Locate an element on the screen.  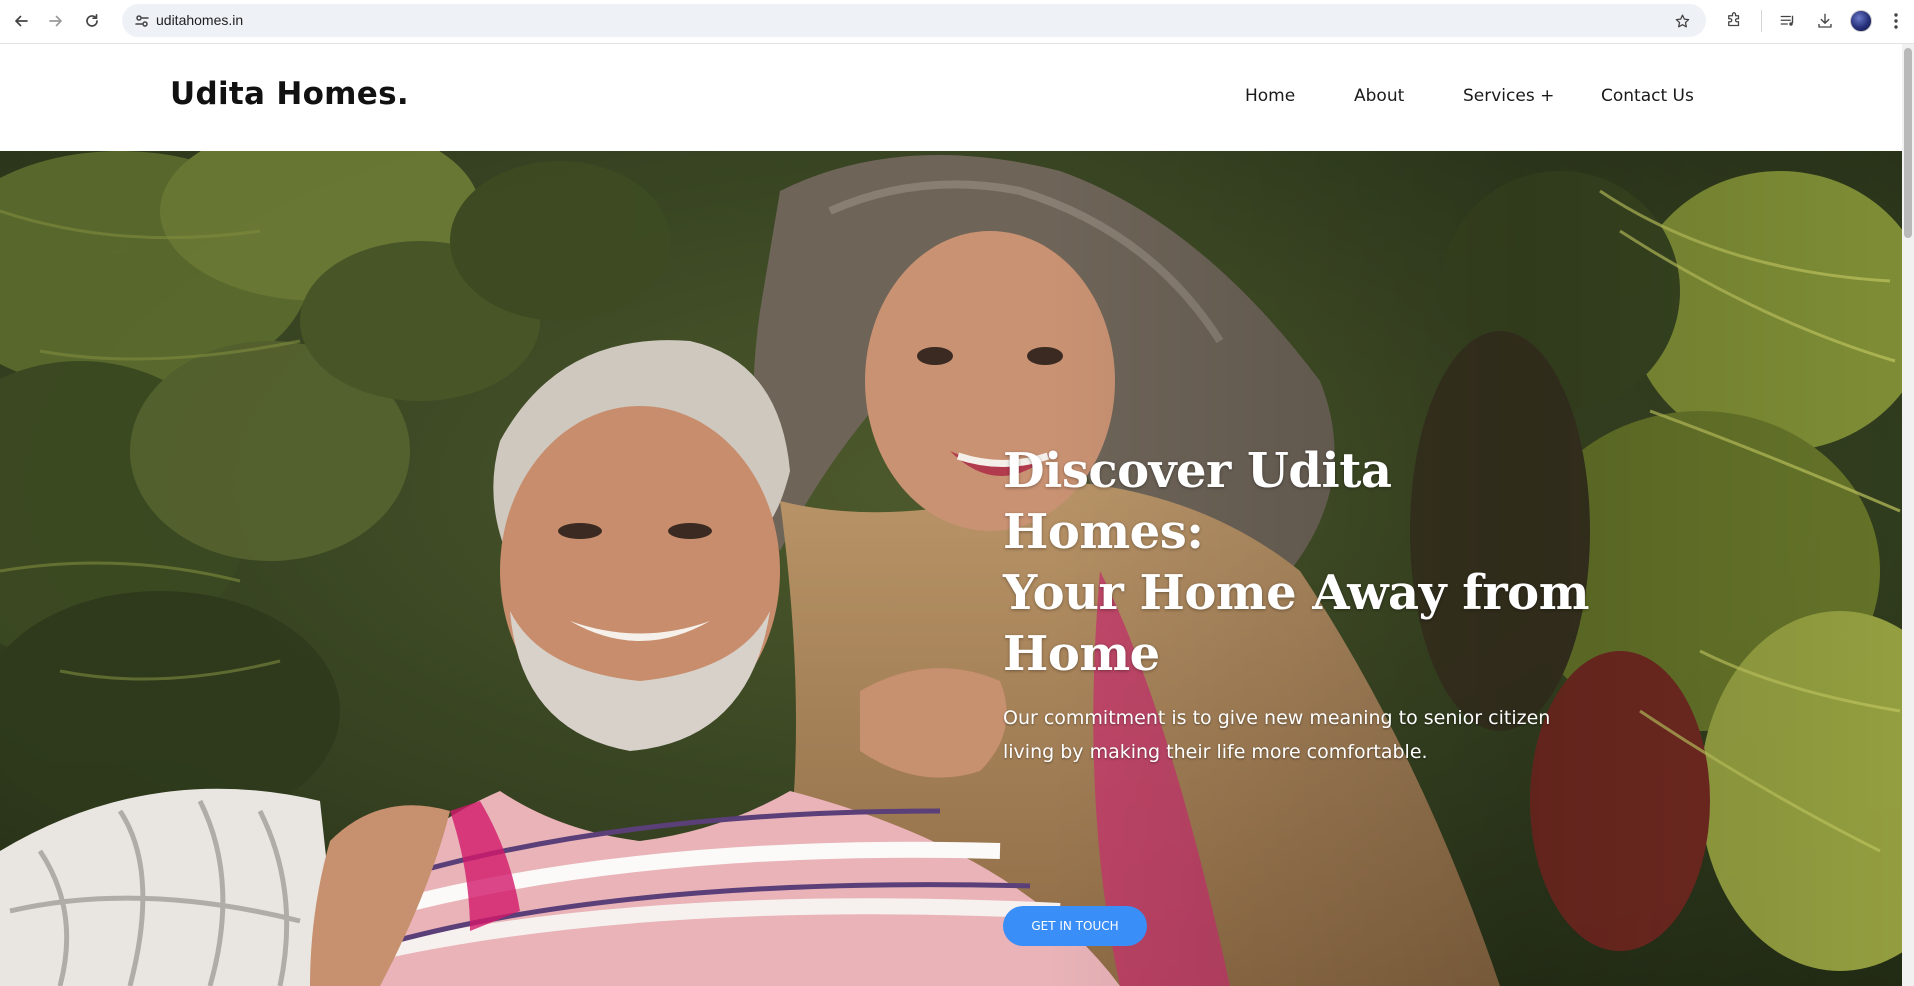
browser-toolbar: uditahomes.in is located at coordinates (957, 22).